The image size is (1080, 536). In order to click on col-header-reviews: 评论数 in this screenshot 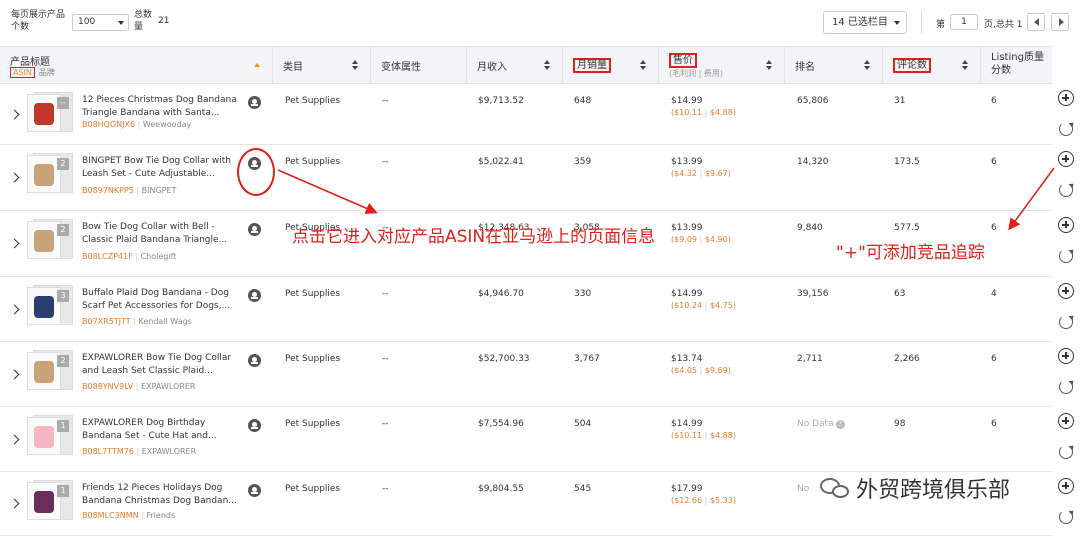, I will do `click(931, 65)`.